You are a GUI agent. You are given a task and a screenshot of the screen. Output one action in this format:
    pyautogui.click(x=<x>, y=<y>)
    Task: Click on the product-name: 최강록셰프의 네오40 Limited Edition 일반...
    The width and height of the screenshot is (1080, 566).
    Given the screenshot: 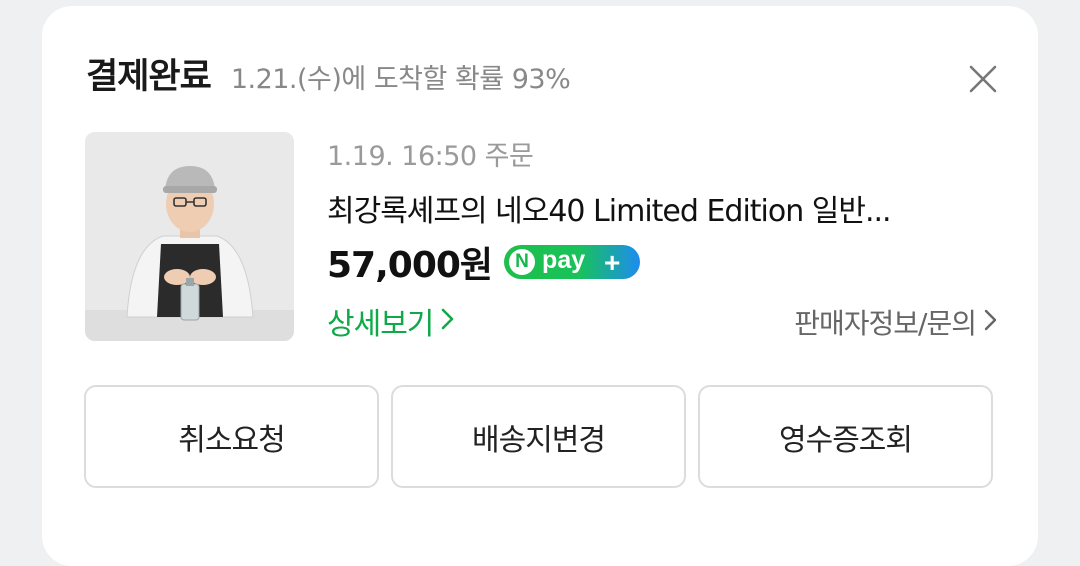 What is the action you would take?
    pyautogui.click(x=652, y=208)
    